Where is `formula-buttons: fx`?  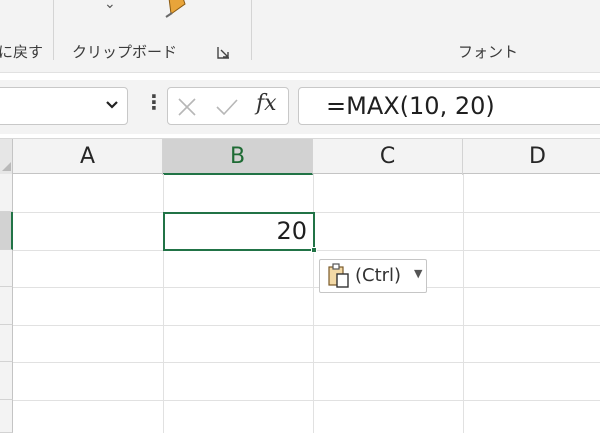
formula-buttons: fx is located at coordinates (228, 106).